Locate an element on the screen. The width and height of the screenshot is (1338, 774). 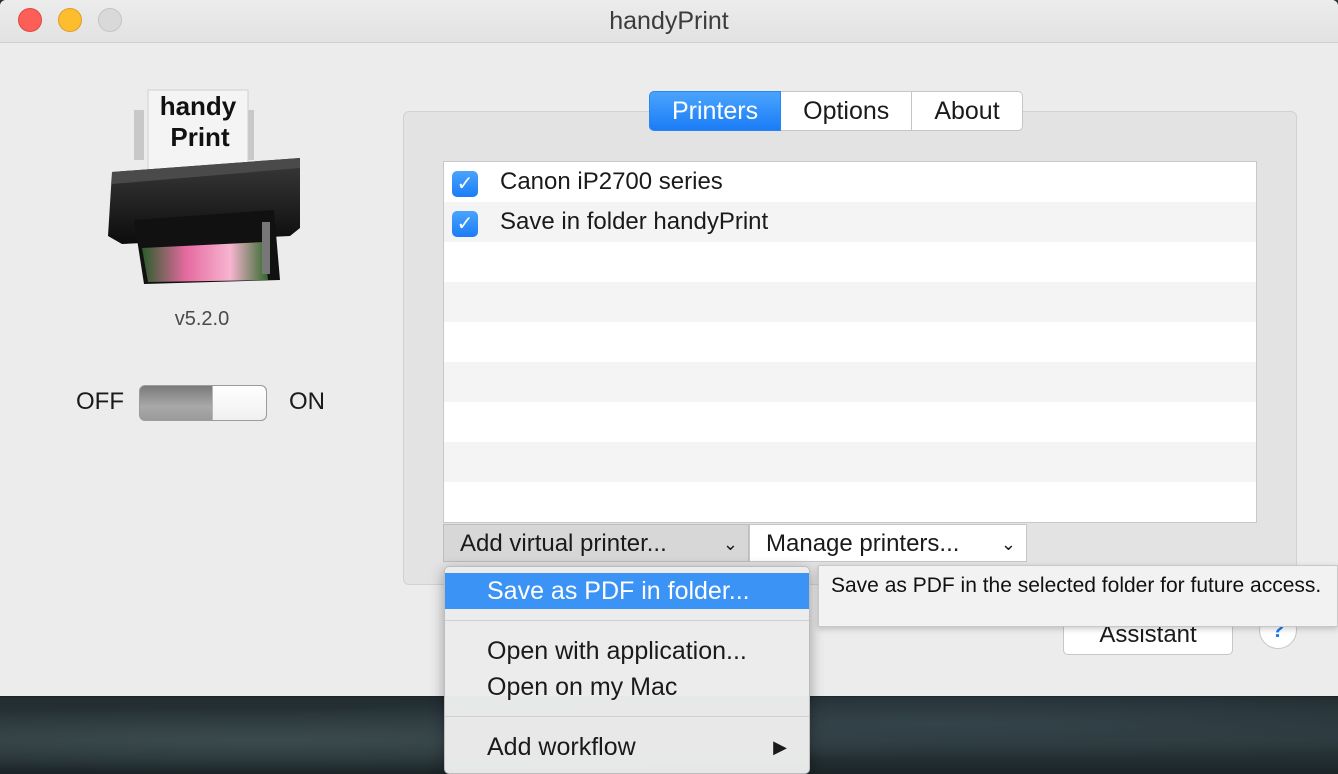
add-workflow-label: Add workflow is located at coordinates (561, 747).